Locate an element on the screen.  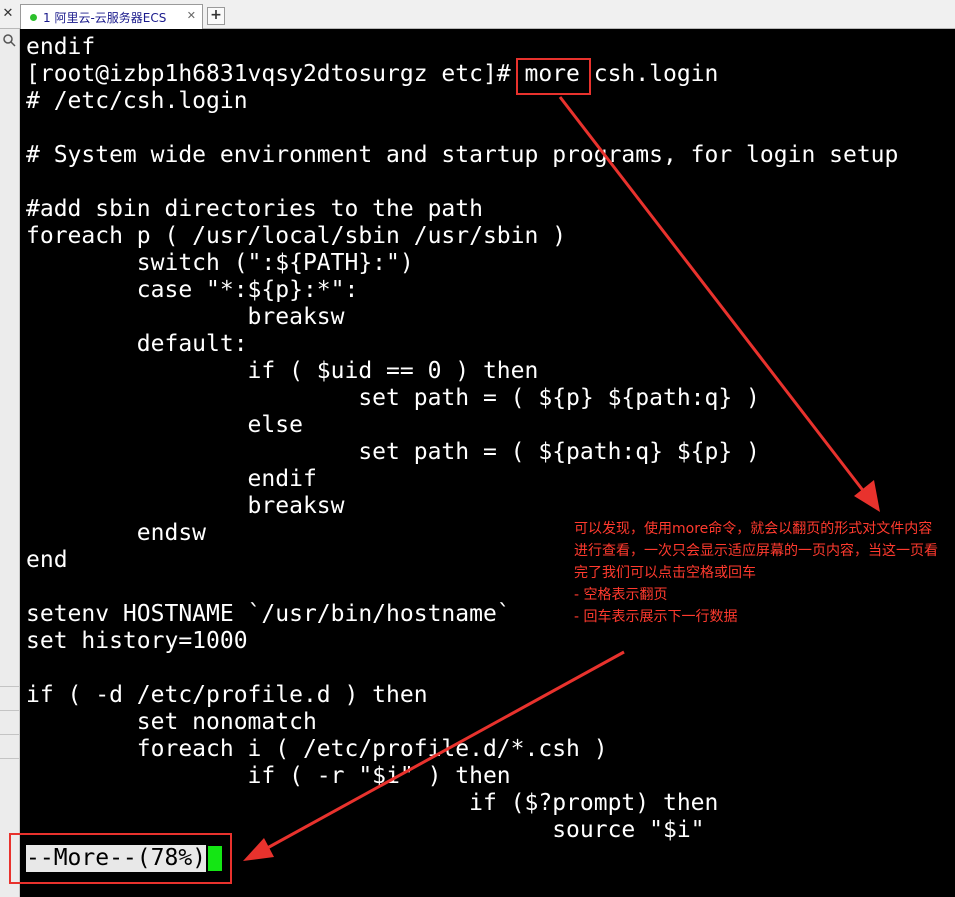
tab-close-icon: ✕ is located at coordinates (191, 15).